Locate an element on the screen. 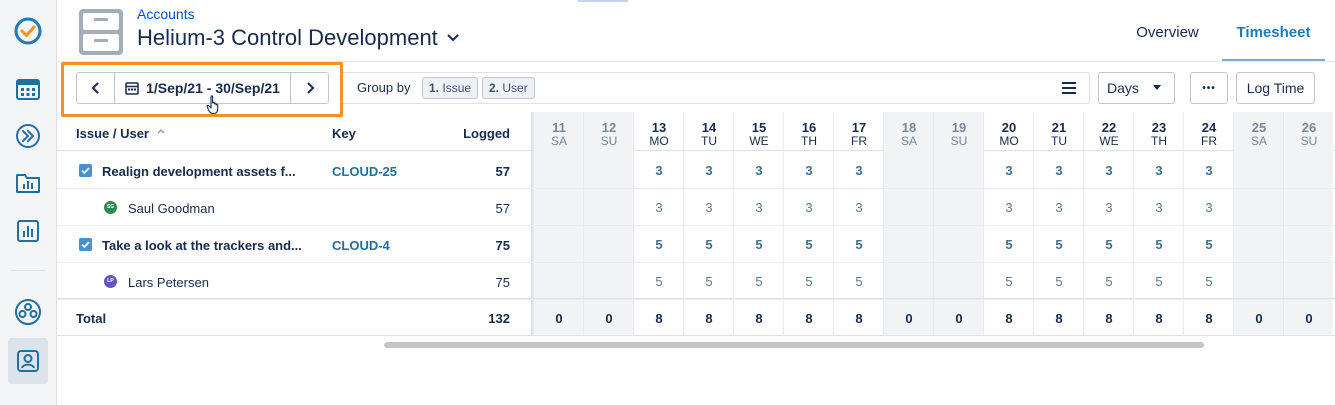  team-icon is located at coordinates (28, 312).